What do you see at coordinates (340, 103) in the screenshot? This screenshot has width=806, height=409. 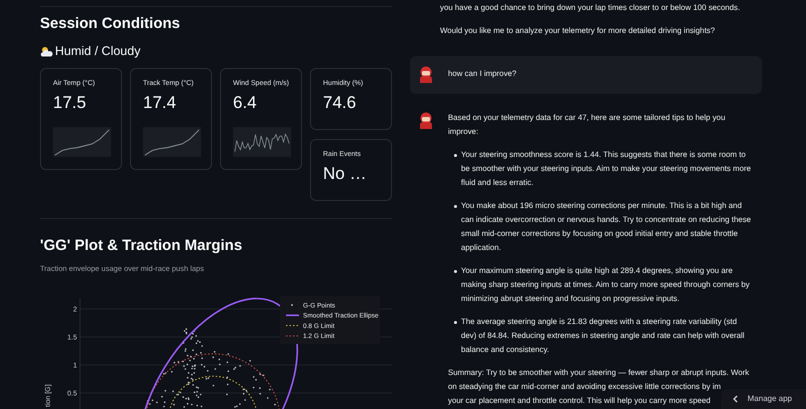 I see `metric-value: 74.6` at bounding box center [340, 103].